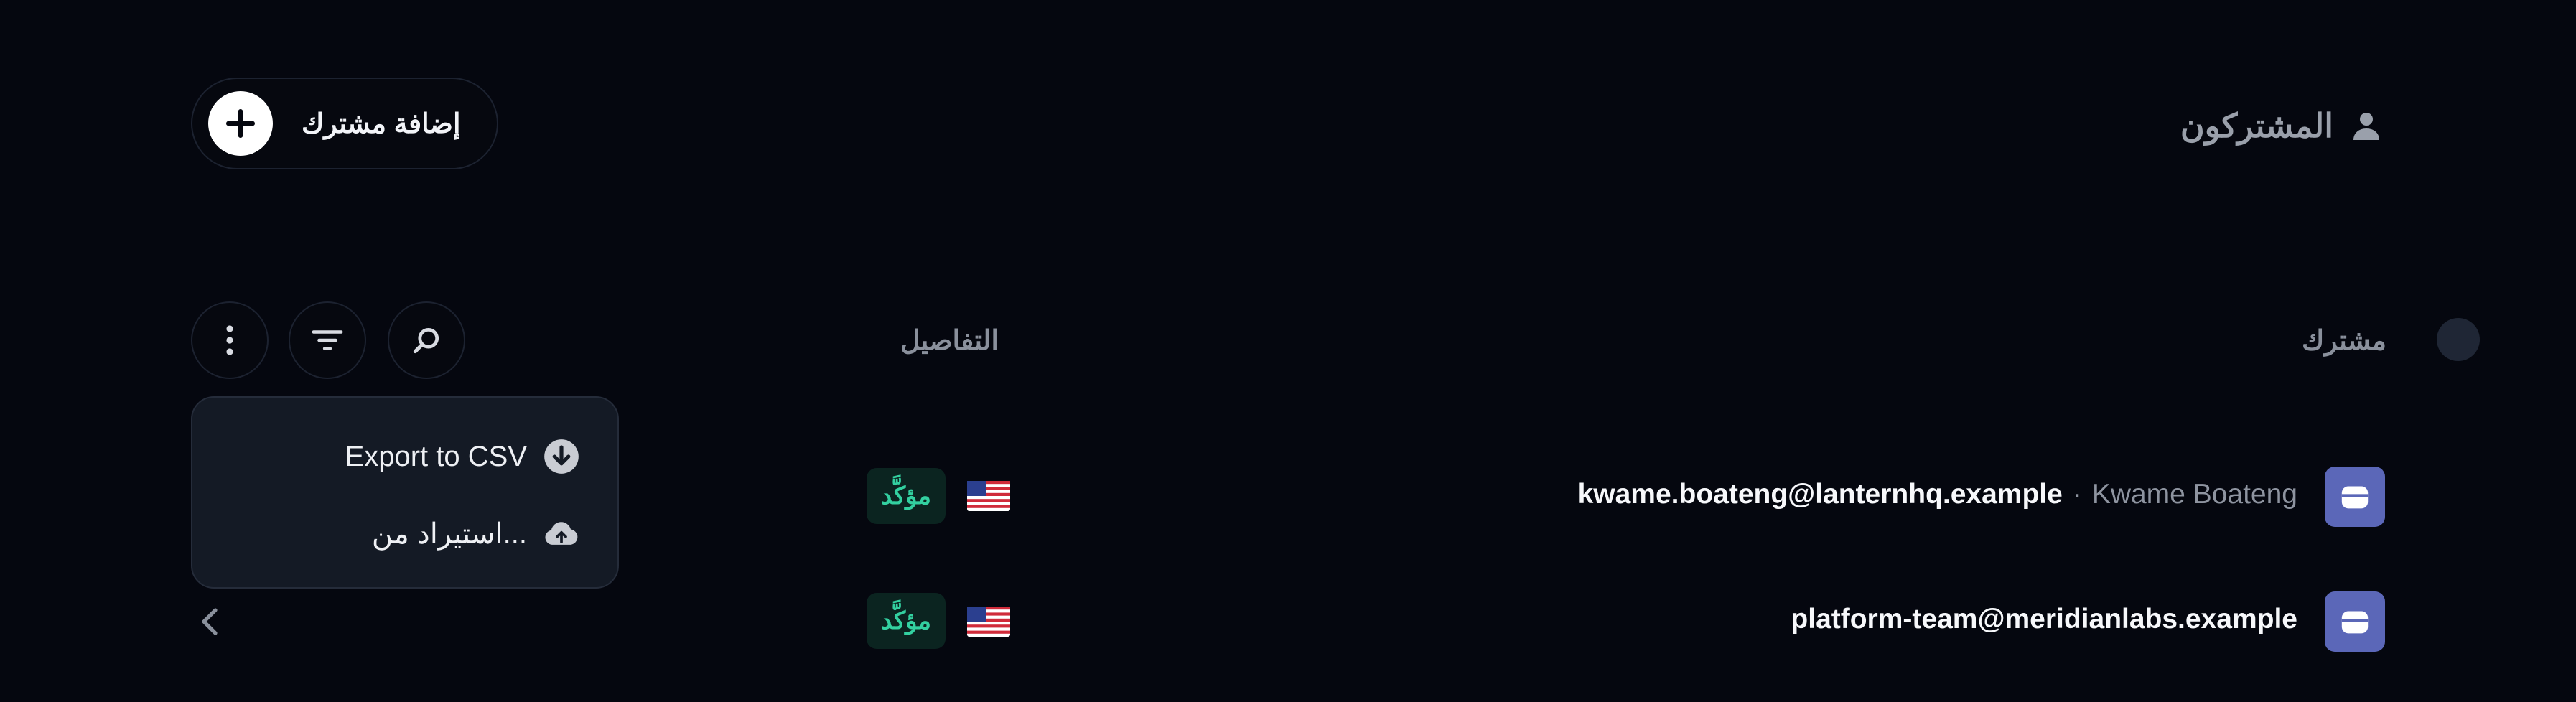 The width and height of the screenshot is (2576, 702). What do you see at coordinates (2194, 494) in the screenshot?
I see `subscriber-name: Kwame Boateng` at bounding box center [2194, 494].